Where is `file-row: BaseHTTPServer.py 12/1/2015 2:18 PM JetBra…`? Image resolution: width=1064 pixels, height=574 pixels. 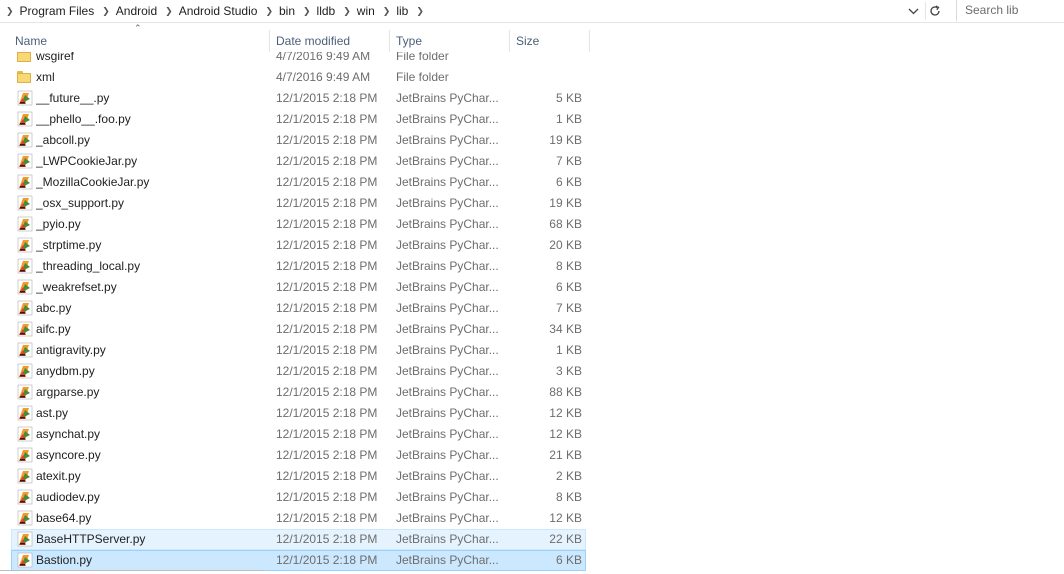 file-row: BaseHTTPServer.py 12/1/2015 2:18 PM JetBra… is located at coordinates (298, 539).